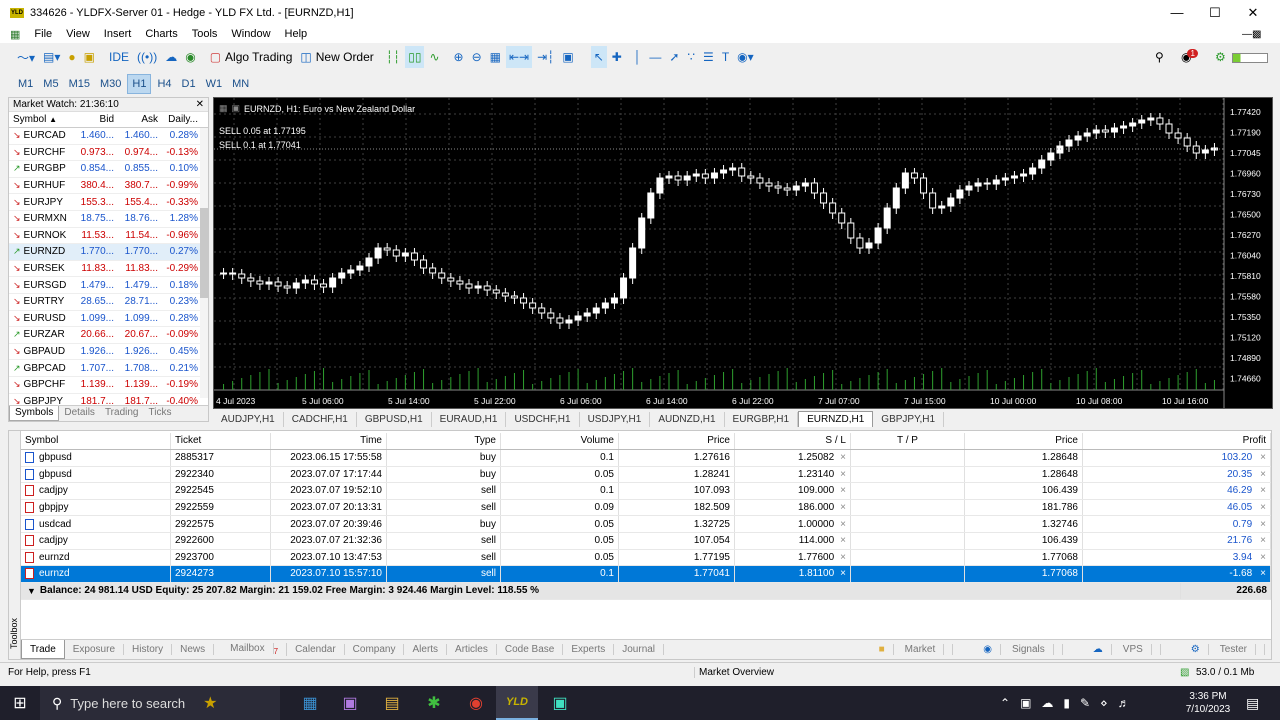 The width and height of the screenshot is (1280, 720). Describe the element at coordinates (108, 169) in the screenshot. I see `market-watch-row: ↗ EURGBP 0.854... 0.855... 0.10%` at that location.